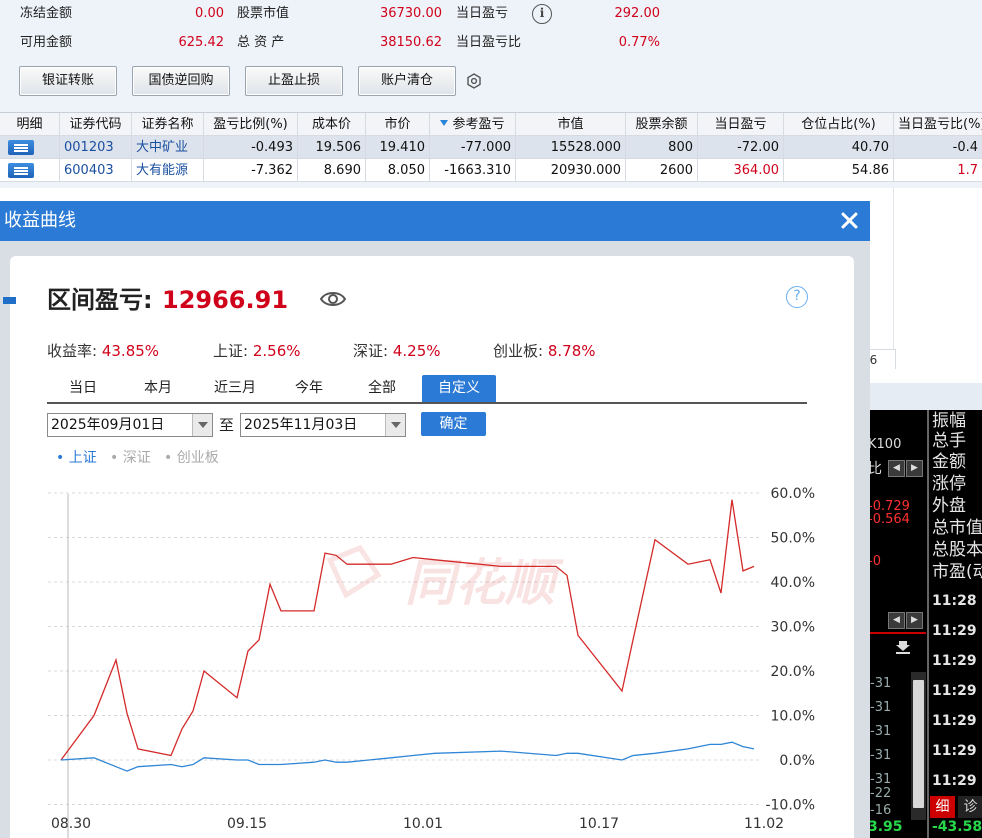 This screenshot has width=982, height=838. What do you see at coordinates (896, 633) in the screenshot?
I see `red-divider` at bounding box center [896, 633].